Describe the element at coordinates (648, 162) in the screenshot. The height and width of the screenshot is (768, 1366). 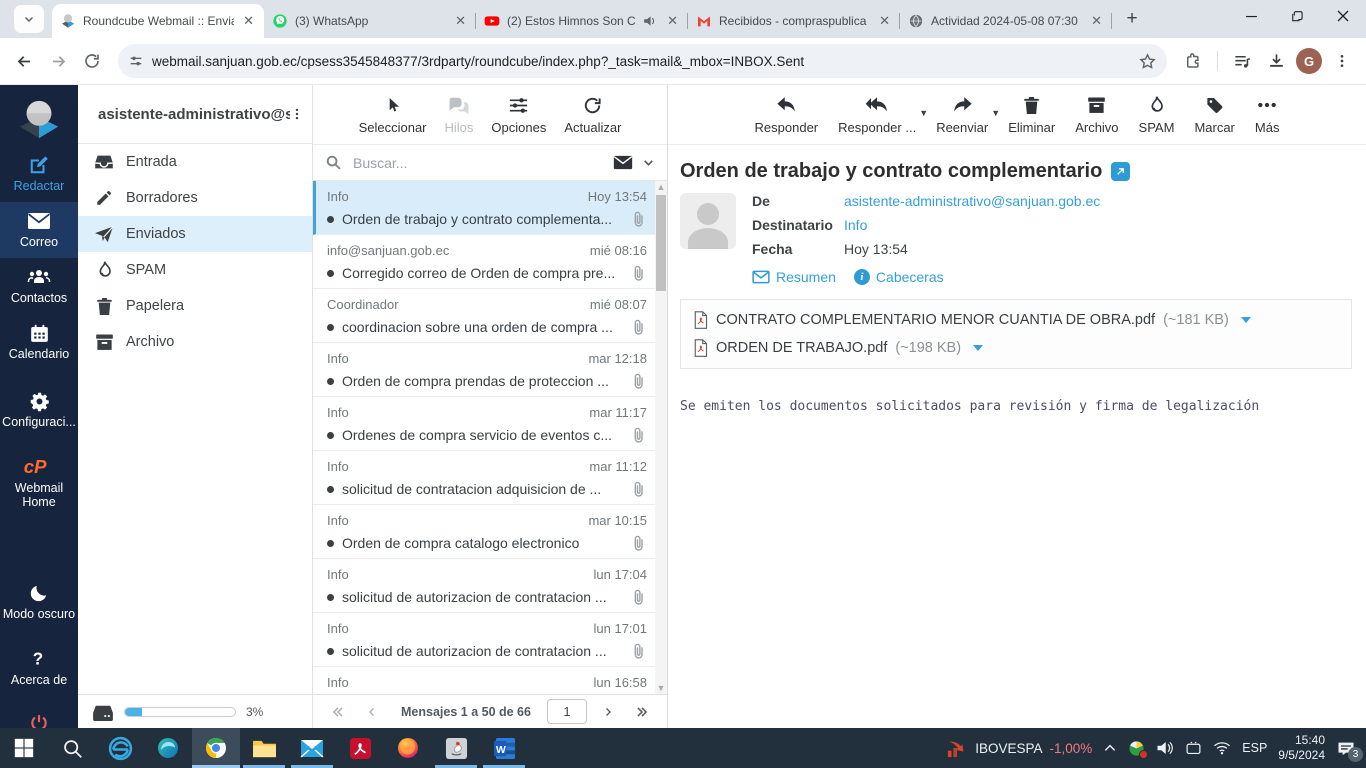
I see `search-options-chevron-icon` at that location.